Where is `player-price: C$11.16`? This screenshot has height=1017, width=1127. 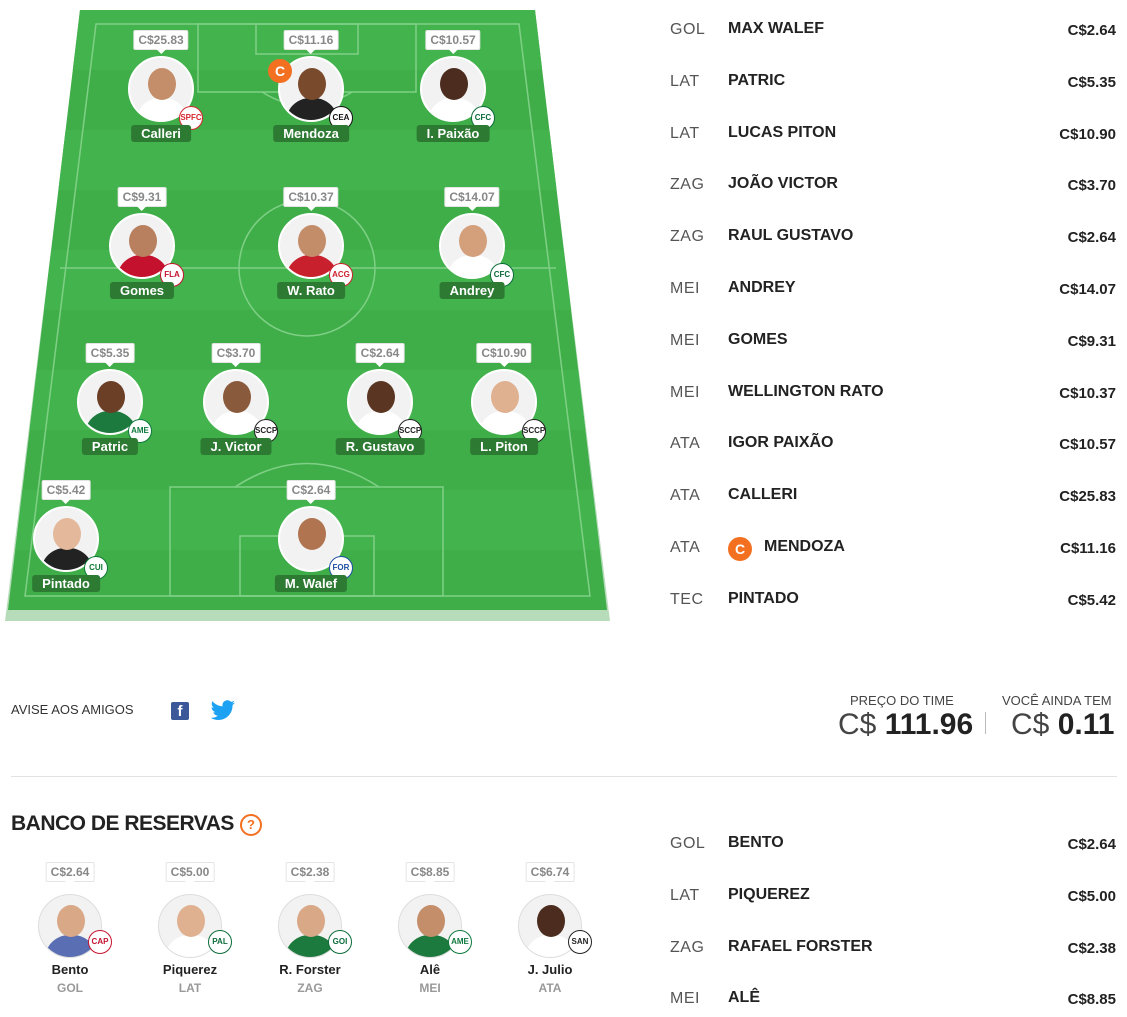
player-price: C$11.16 is located at coordinates (1088, 548).